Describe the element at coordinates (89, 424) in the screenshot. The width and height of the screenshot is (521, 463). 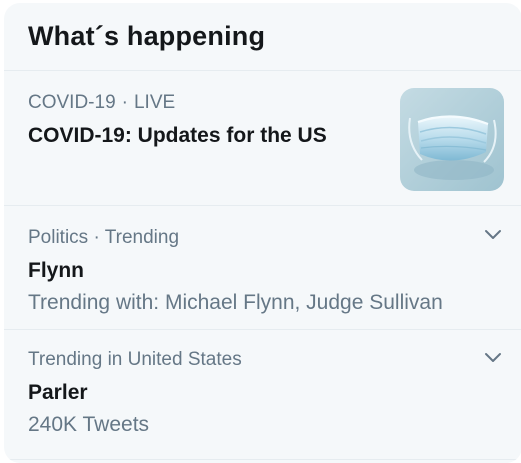
I see `trend-tweet-count: 240K Tweets` at that location.